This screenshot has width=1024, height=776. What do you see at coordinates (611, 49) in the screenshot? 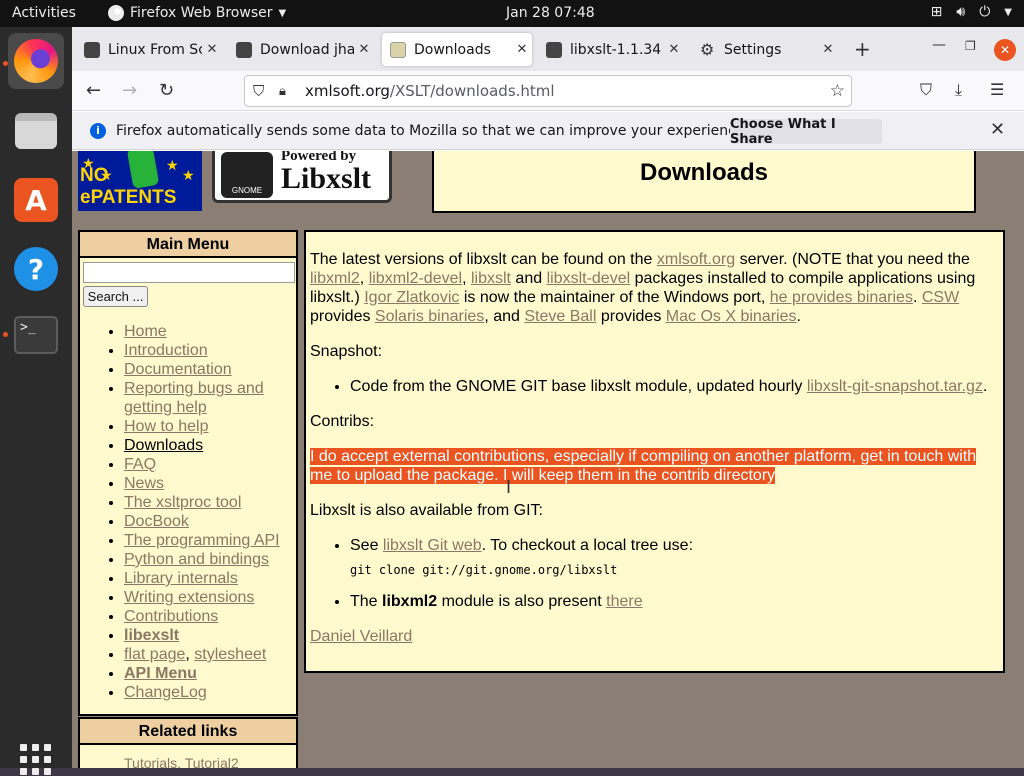
I see `tab-libxslt: libxslt-1.1.34 ✕` at bounding box center [611, 49].